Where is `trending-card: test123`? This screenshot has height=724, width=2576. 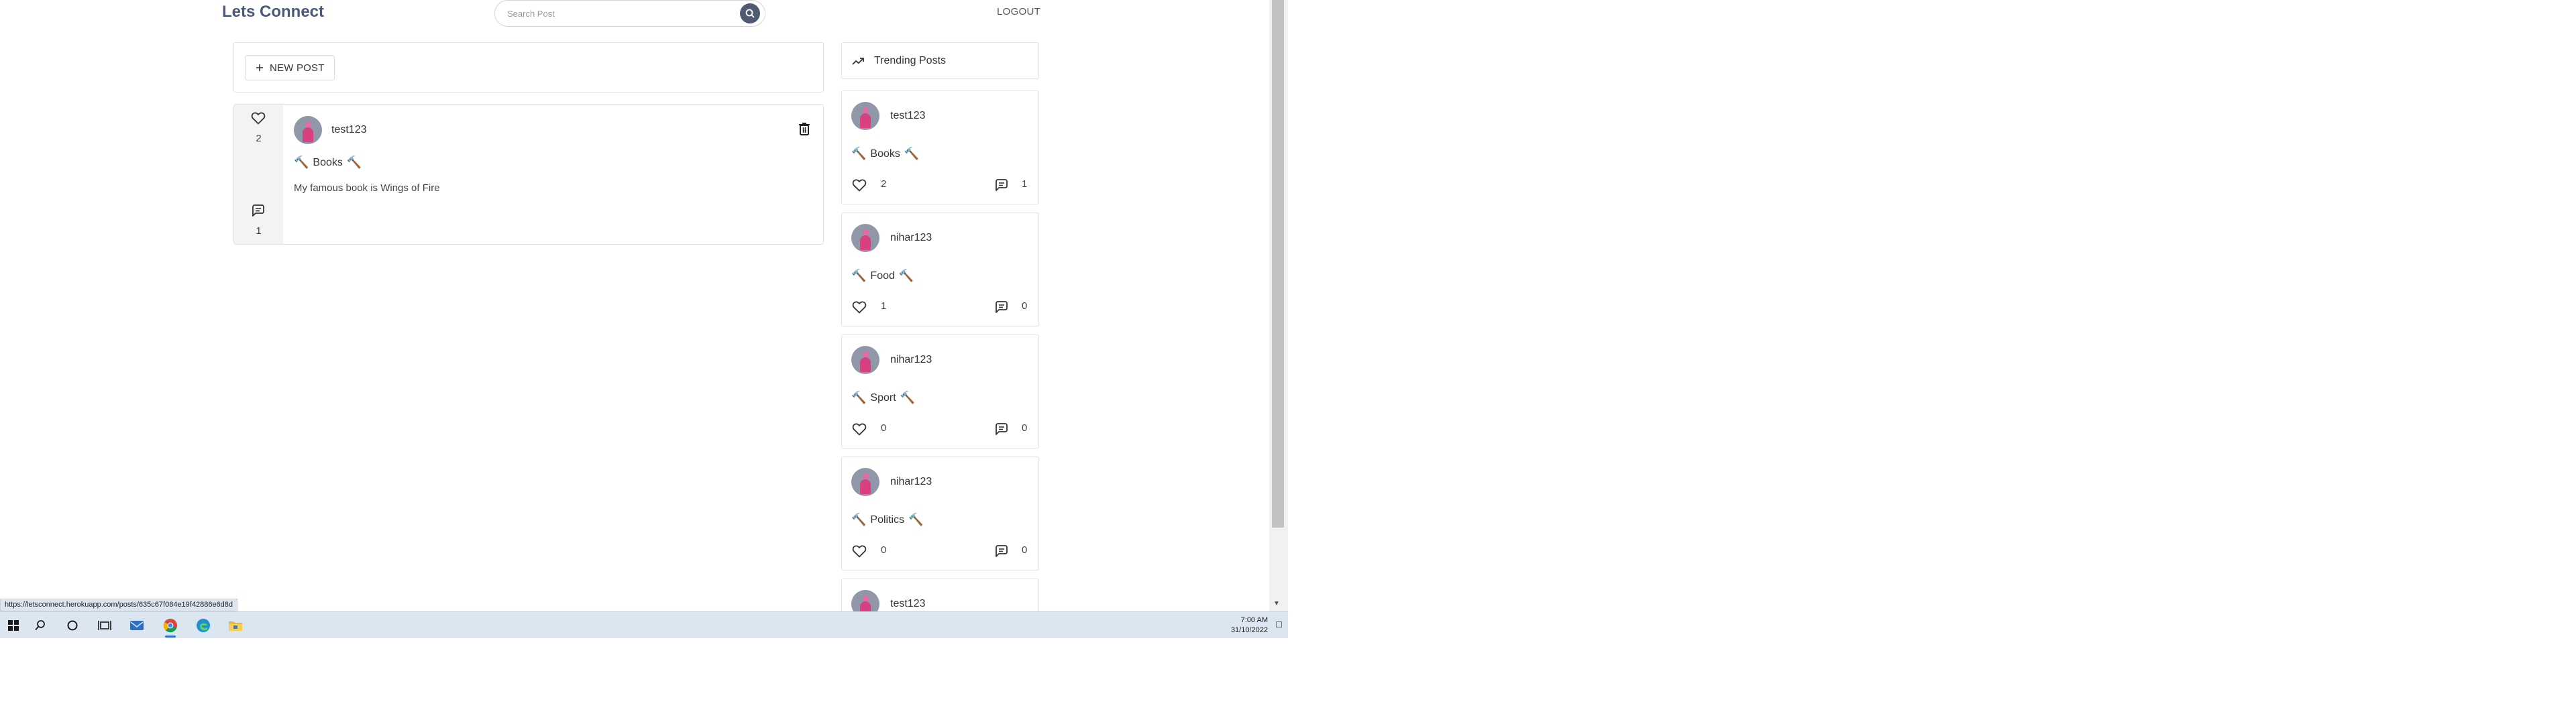 trending-card: test123 is located at coordinates (940, 595).